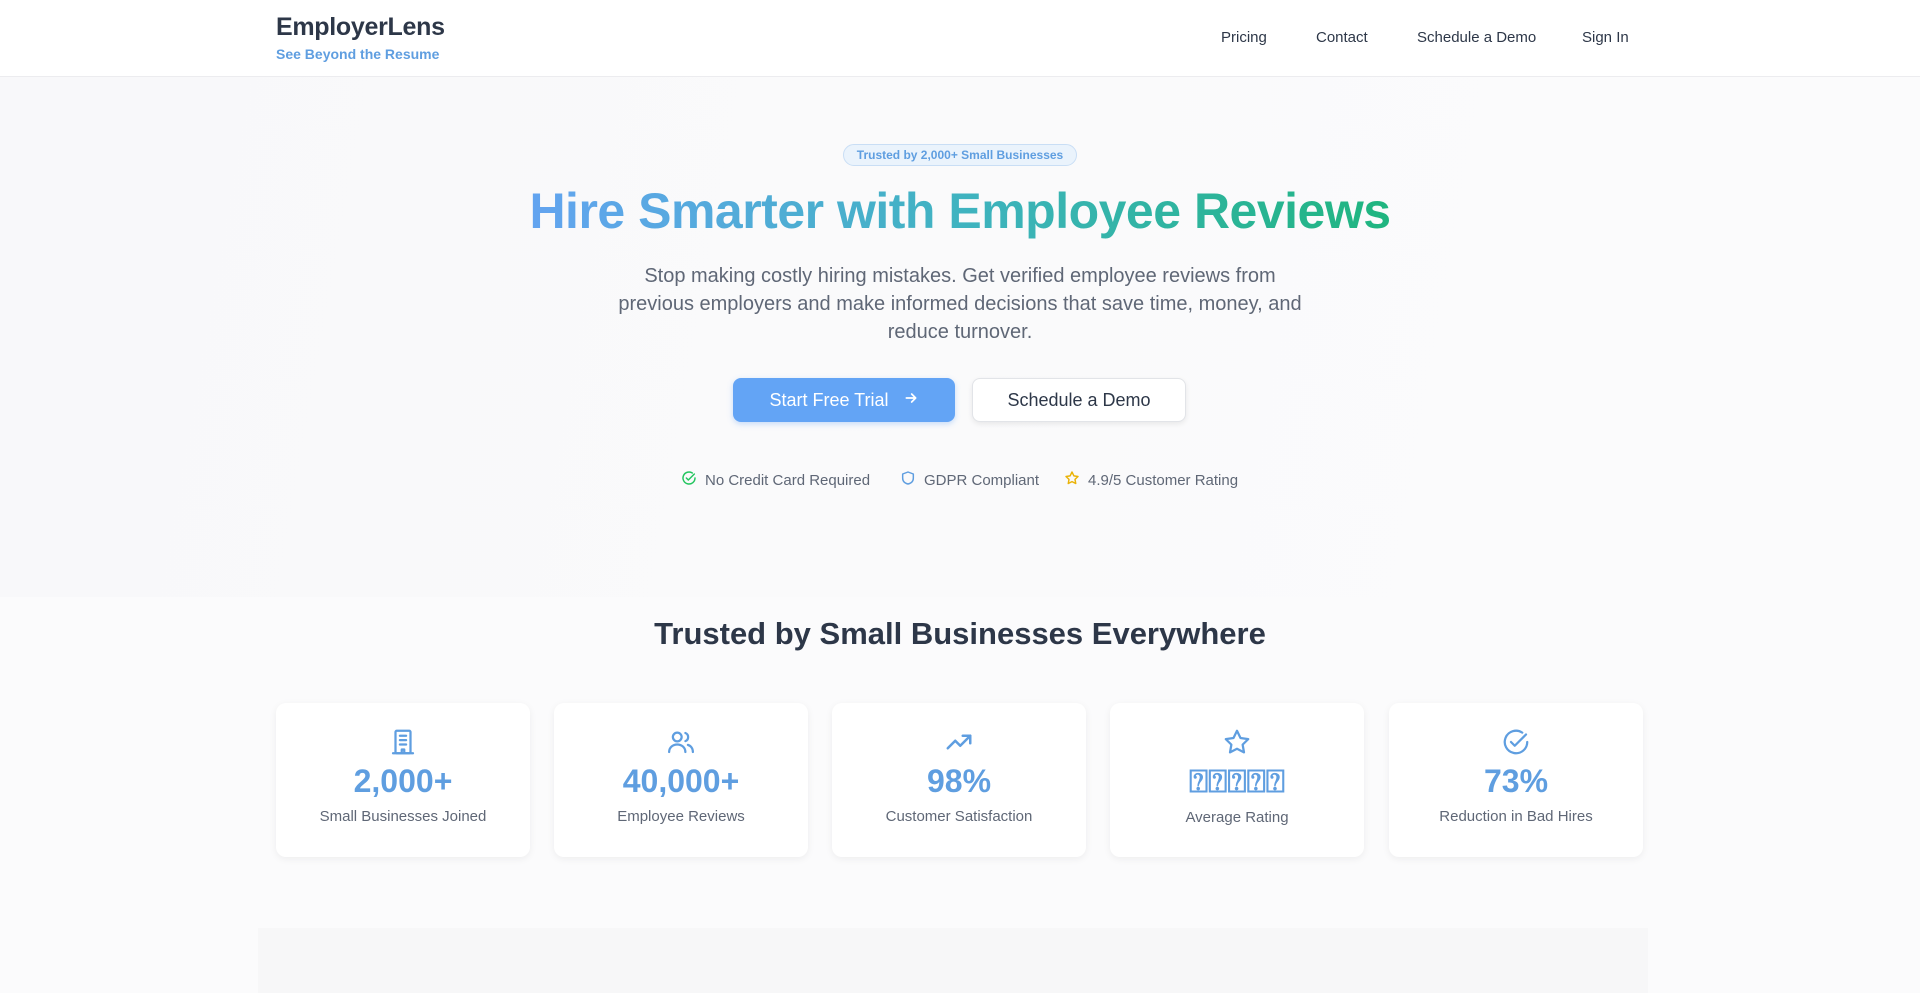 The height and width of the screenshot is (993, 1920). I want to click on stat-card-satisfaction: 98% Customer Satisfaction, so click(959, 780).